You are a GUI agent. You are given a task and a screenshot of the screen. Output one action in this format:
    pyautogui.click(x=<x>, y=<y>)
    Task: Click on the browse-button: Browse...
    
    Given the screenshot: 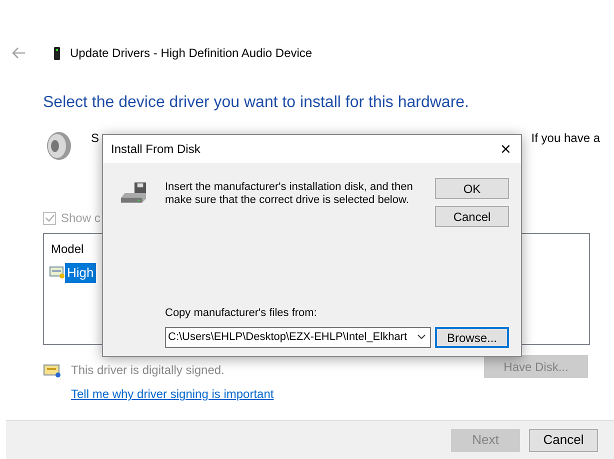 What is the action you would take?
    pyautogui.click(x=472, y=337)
    